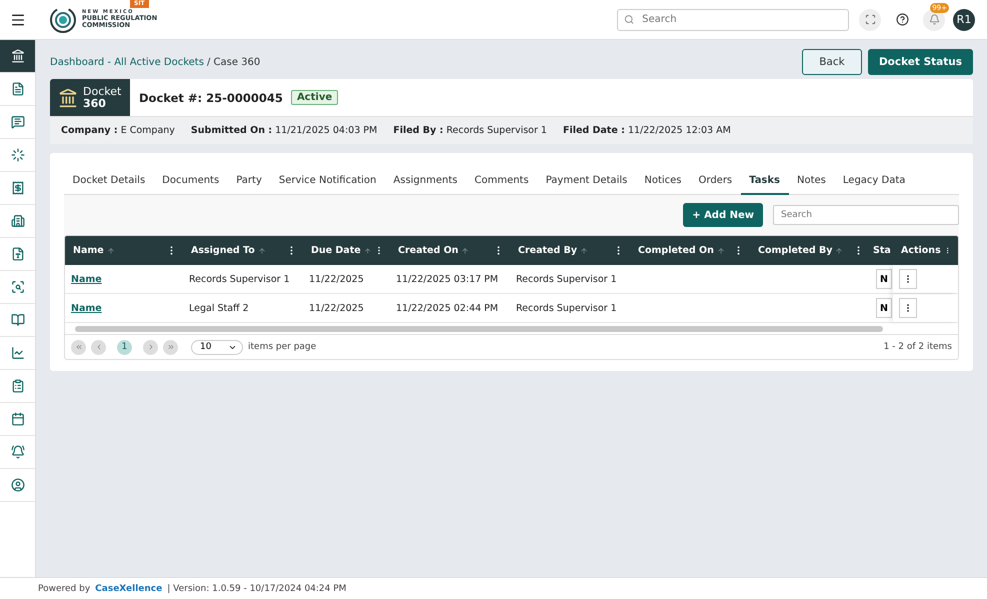 The width and height of the screenshot is (987, 599). Describe the element at coordinates (211, 97) in the screenshot. I see `docket-number: Docket #: 25-0000045` at that location.